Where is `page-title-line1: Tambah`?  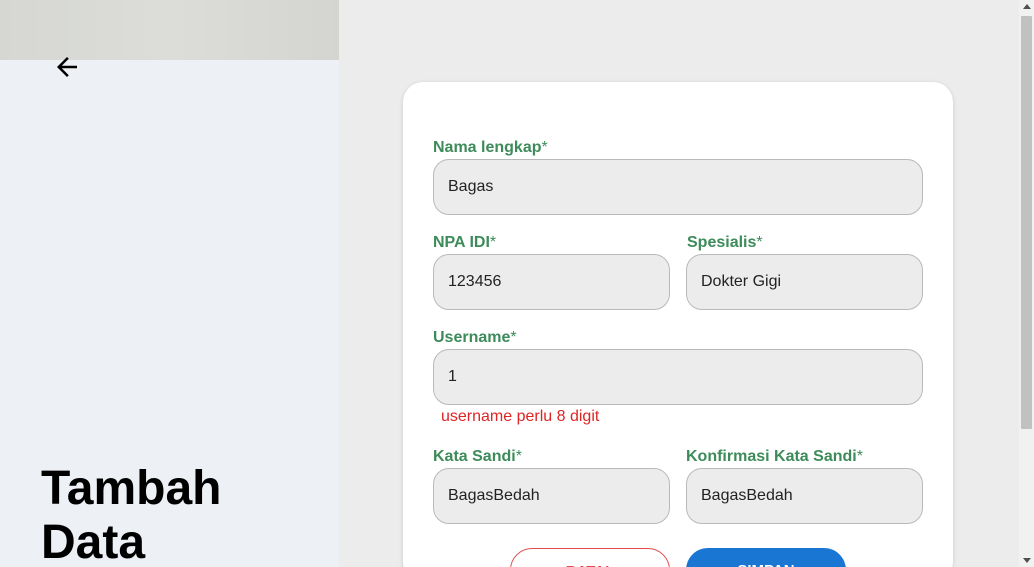 page-title-line1: Tambah is located at coordinates (131, 488).